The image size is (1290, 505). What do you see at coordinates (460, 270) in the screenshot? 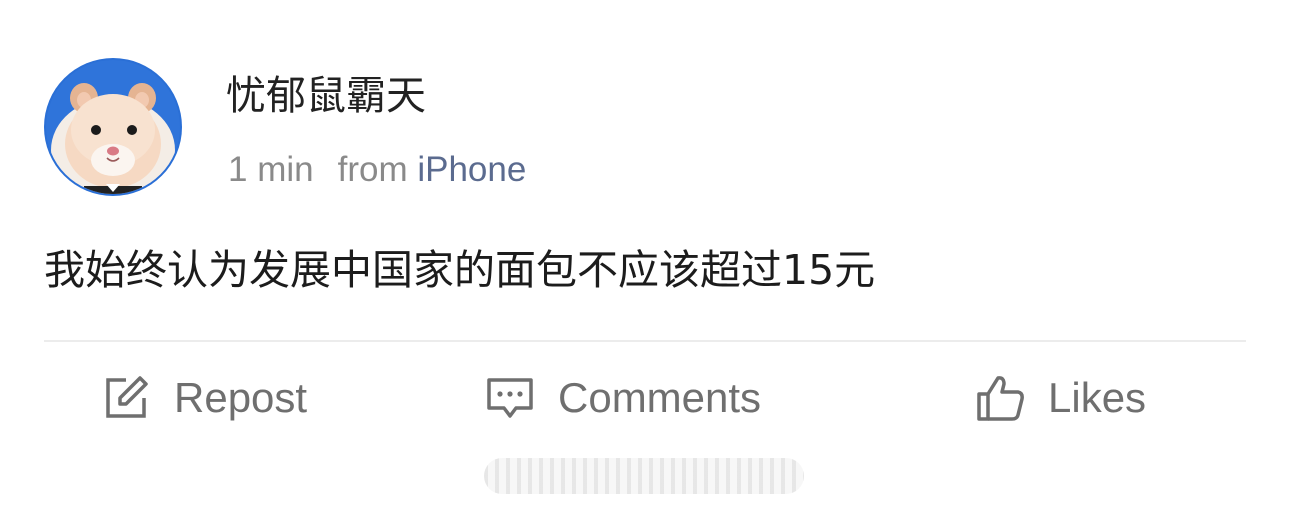
I see `post-content: 我始终认为发展中国家的面包不应该超过15元` at bounding box center [460, 270].